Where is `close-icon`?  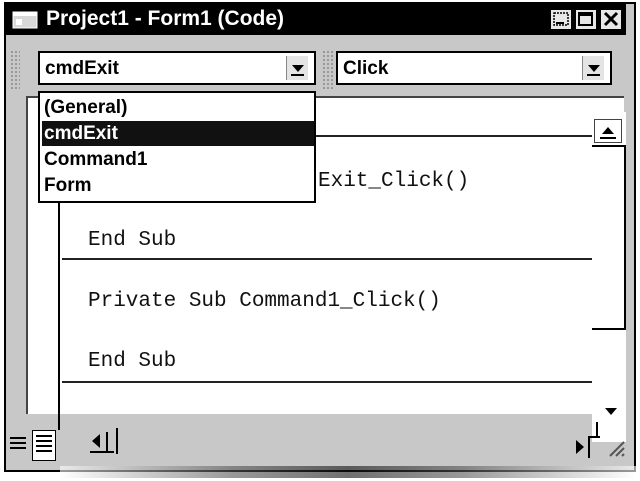
close-icon is located at coordinates (611, 19).